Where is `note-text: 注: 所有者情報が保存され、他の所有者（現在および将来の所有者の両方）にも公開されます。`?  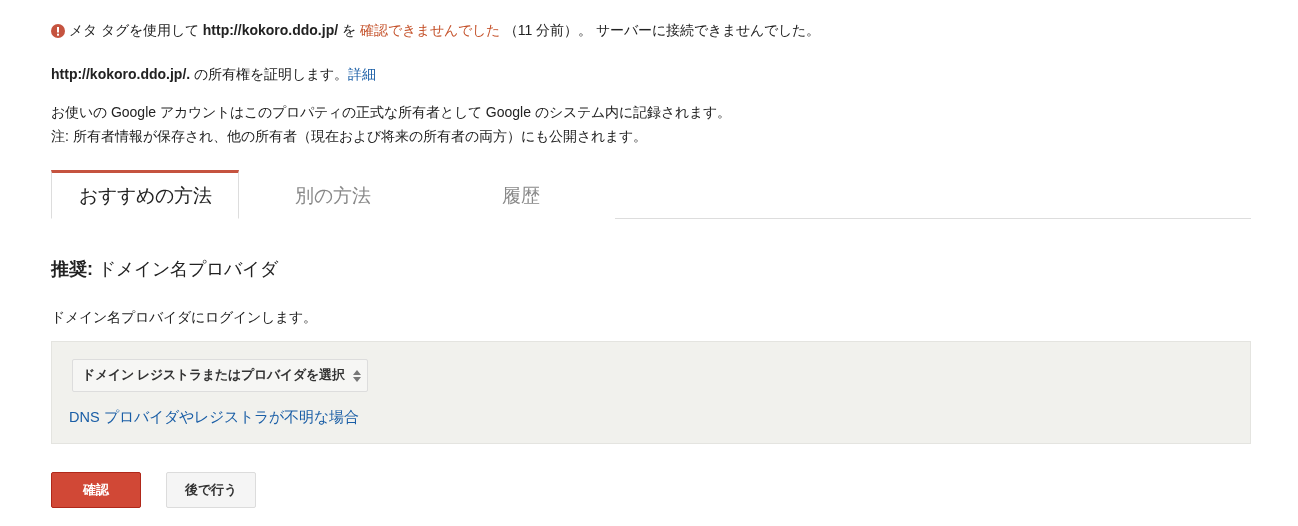 note-text: 注: 所有者情報が保存され、他の所有者（現在および将来の所有者の両方）にも公開されます。 is located at coordinates (349, 136).